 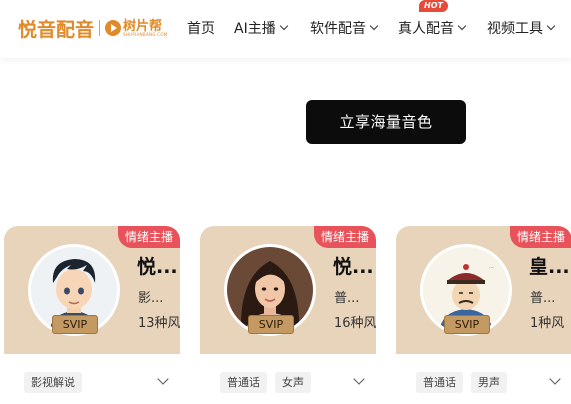 What do you see at coordinates (92, 290) in the screenshot?
I see `card-text-area: 悦... 影... 13种风` at bounding box center [92, 290].